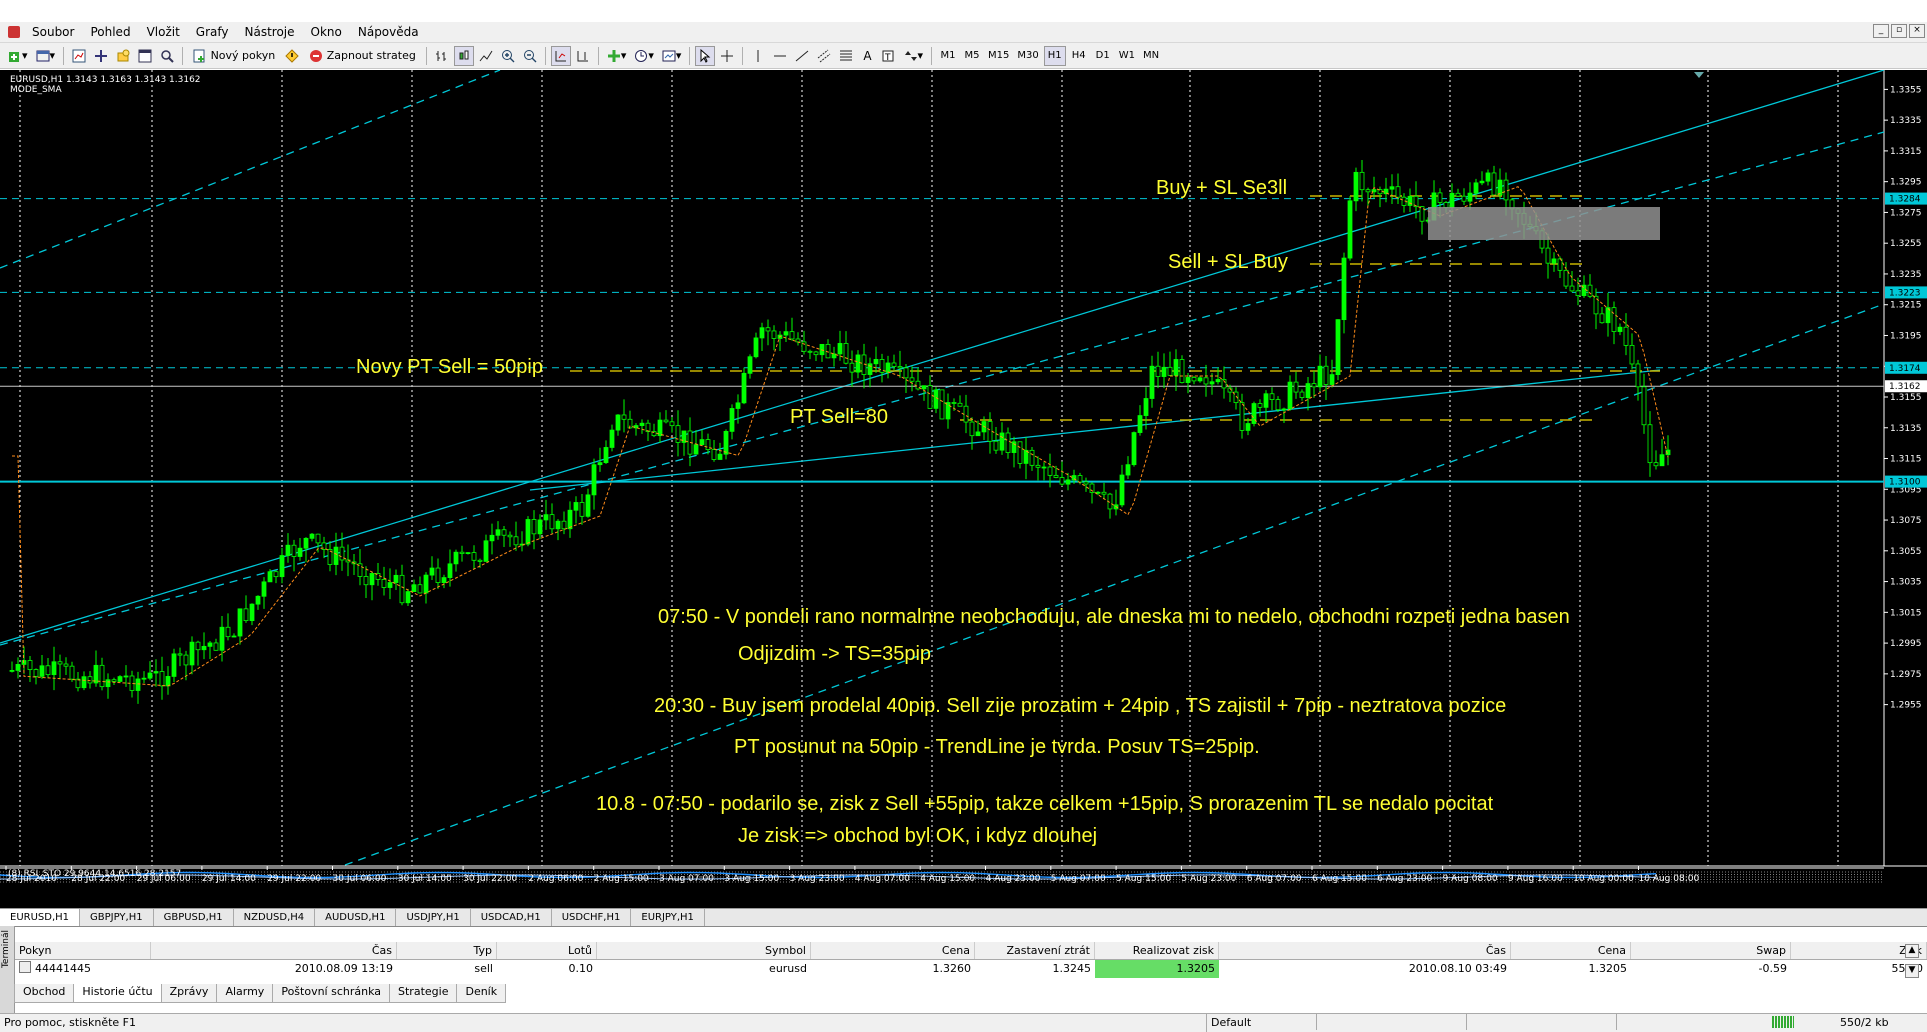  Describe the element at coordinates (388, 32) in the screenshot. I see `menu-napoveda: Nápověda` at that location.